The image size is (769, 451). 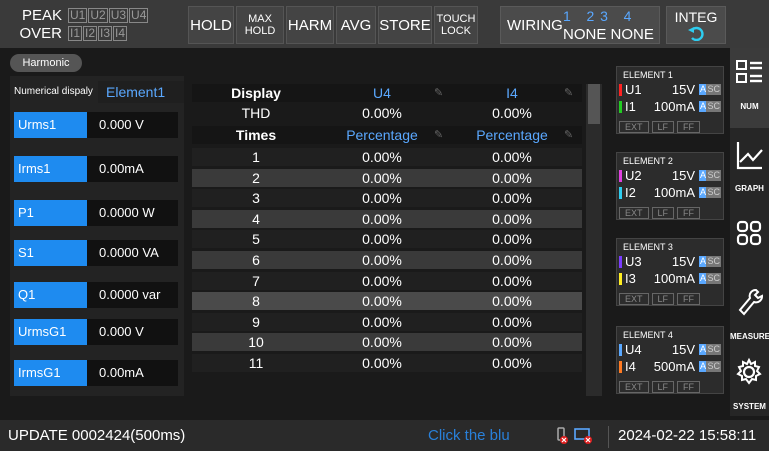 I want to click on measurement-value: 0.000 V, so click(x=132, y=125).